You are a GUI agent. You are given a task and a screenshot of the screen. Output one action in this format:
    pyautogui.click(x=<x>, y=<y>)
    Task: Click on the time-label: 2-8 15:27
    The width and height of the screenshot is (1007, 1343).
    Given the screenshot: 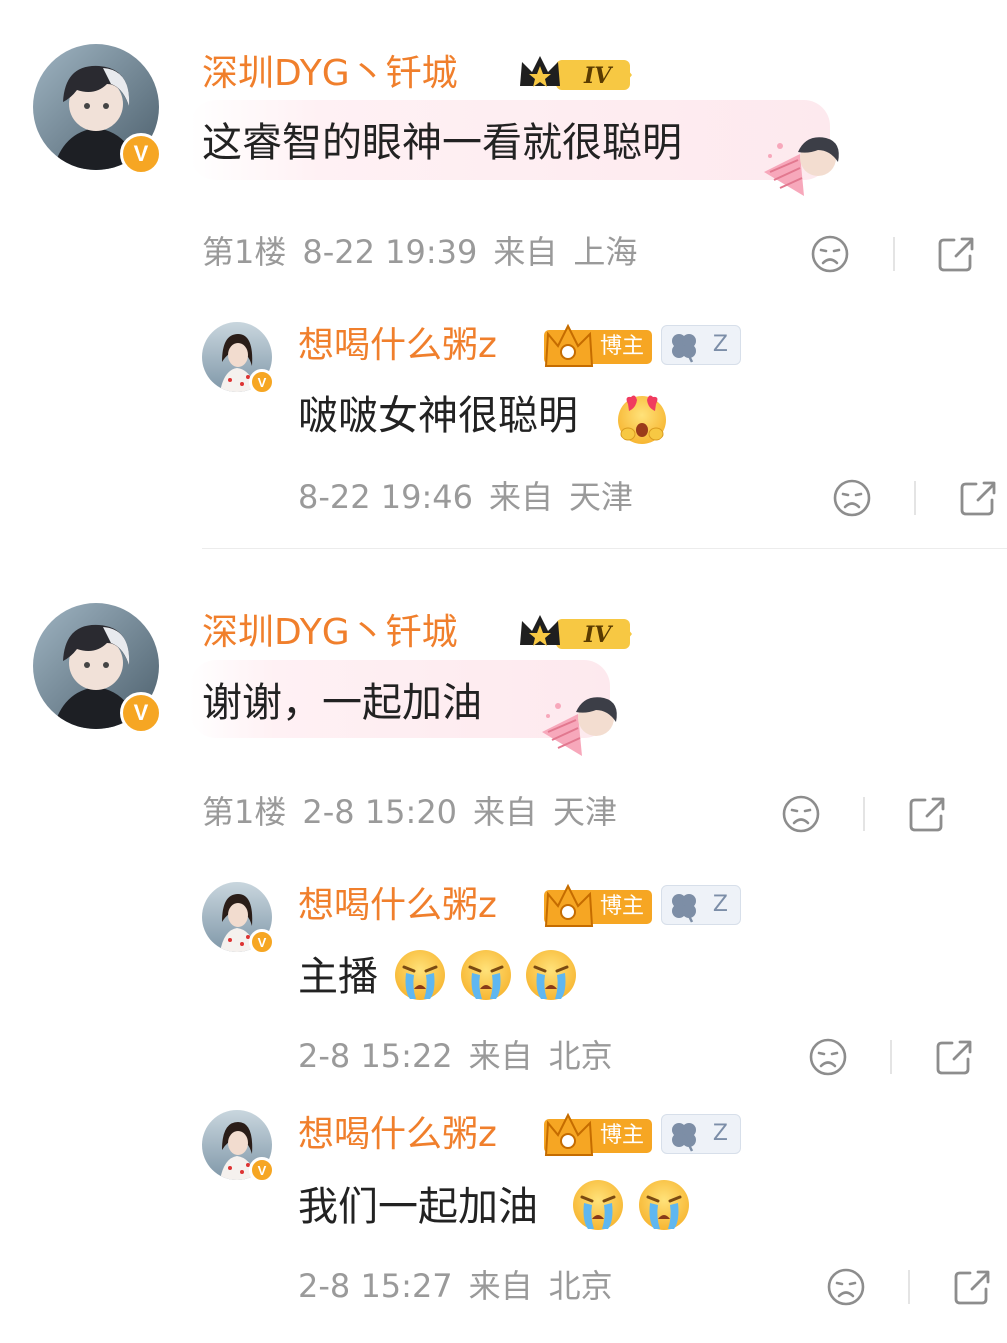 What is the action you would take?
    pyautogui.click(x=375, y=1286)
    